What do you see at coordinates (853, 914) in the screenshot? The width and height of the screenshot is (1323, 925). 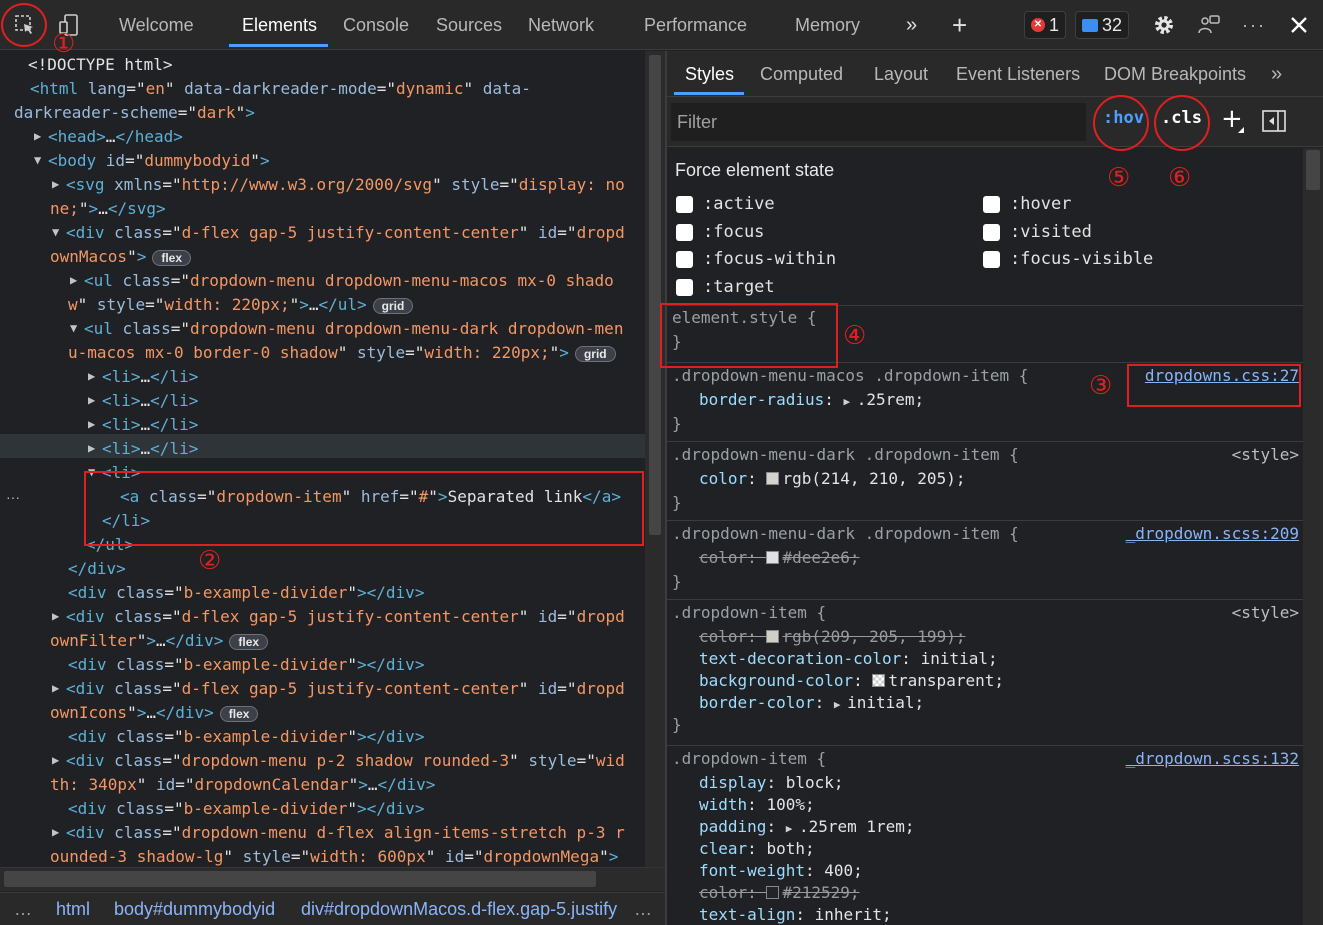 I see `css-value: inherit;` at bounding box center [853, 914].